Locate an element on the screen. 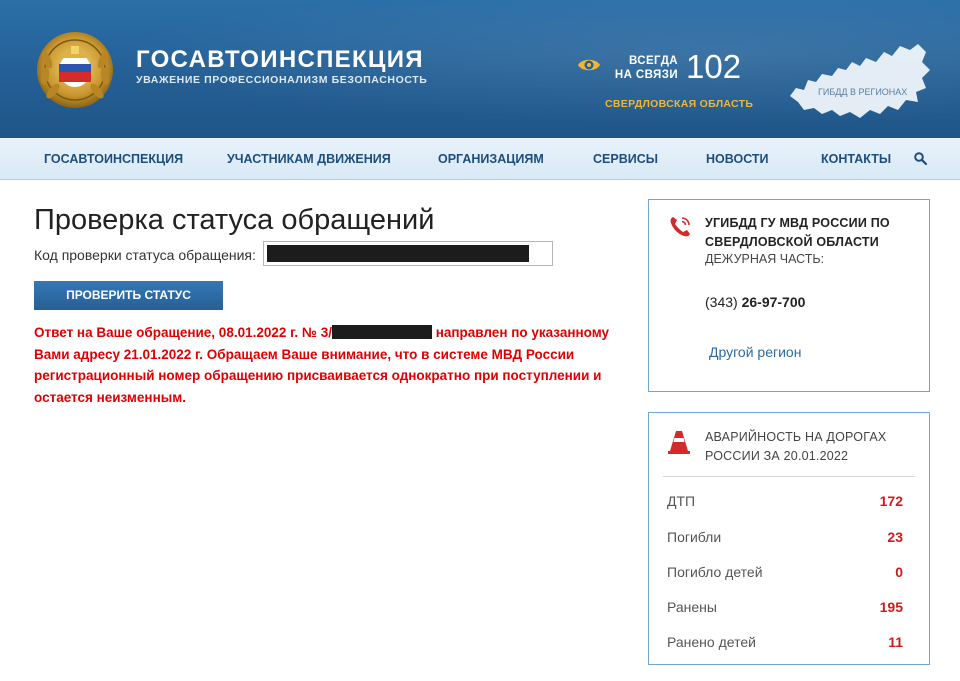 The width and height of the screenshot is (960, 681). region-label: СВЕРДЛОВСКАЯ ОБЛАСТЬ is located at coordinates (679, 104).